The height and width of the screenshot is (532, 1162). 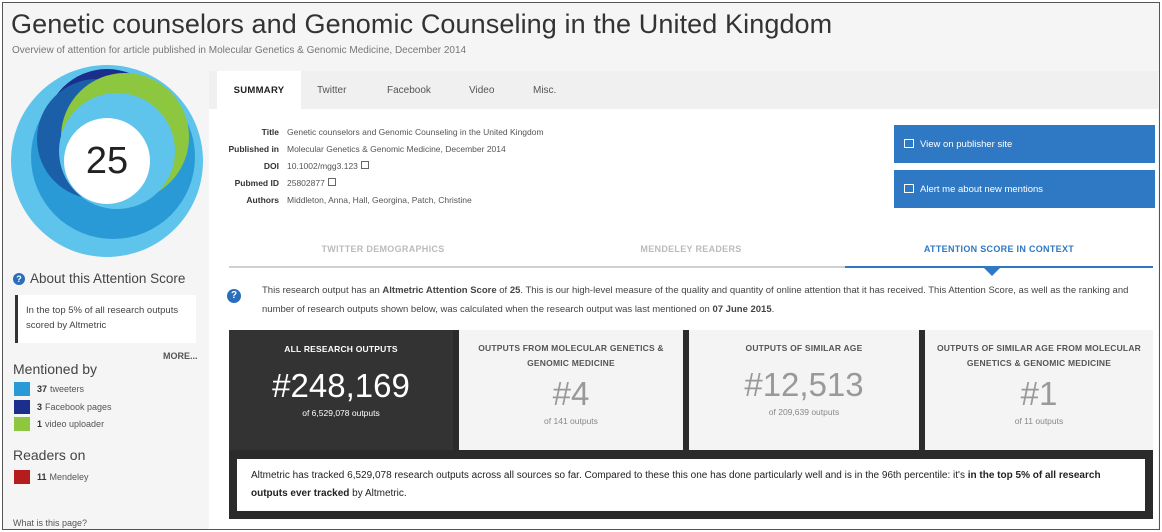 What do you see at coordinates (378, 493) in the screenshot?
I see `summary-text: by Altmetric.` at bounding box center [378, 493].